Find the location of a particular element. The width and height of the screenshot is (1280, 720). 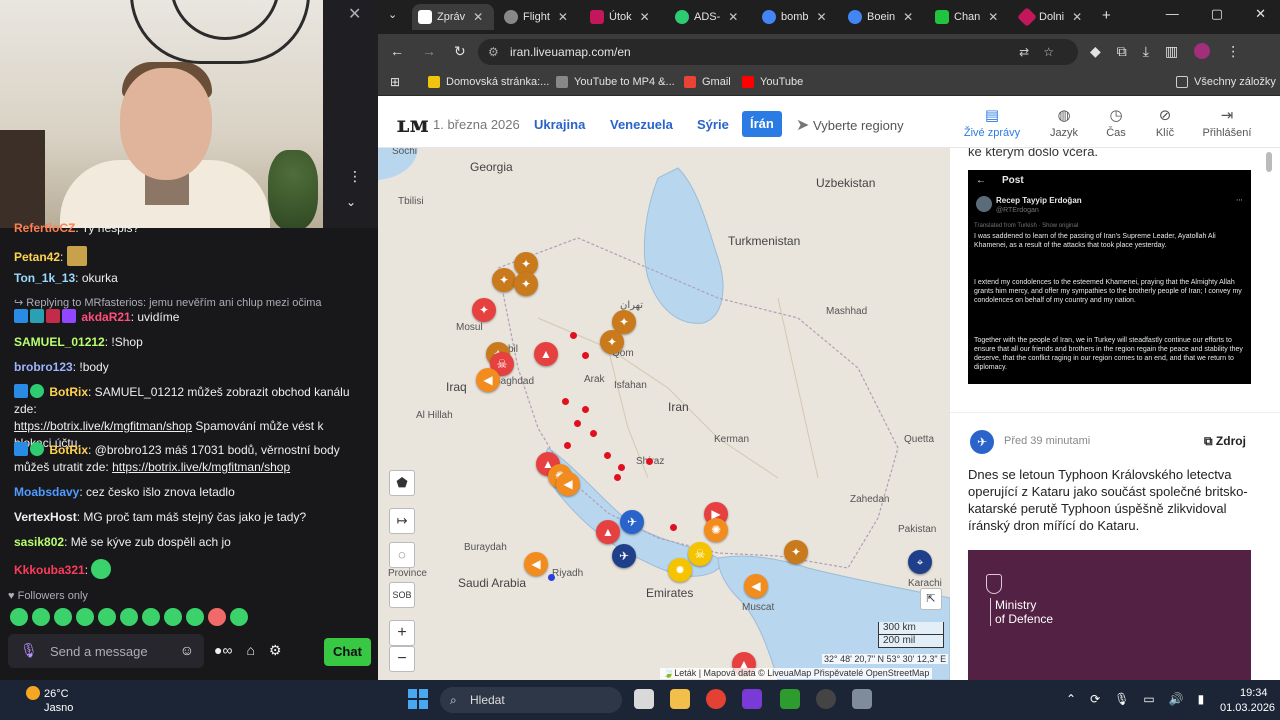

chat-username: SAMUEL_01212 is located at coordinates (59, 342).